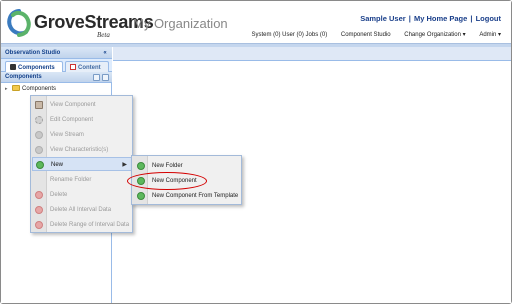 This screenshot has width=512, height=304. I want to click on settings-icon, so click(105, 77).